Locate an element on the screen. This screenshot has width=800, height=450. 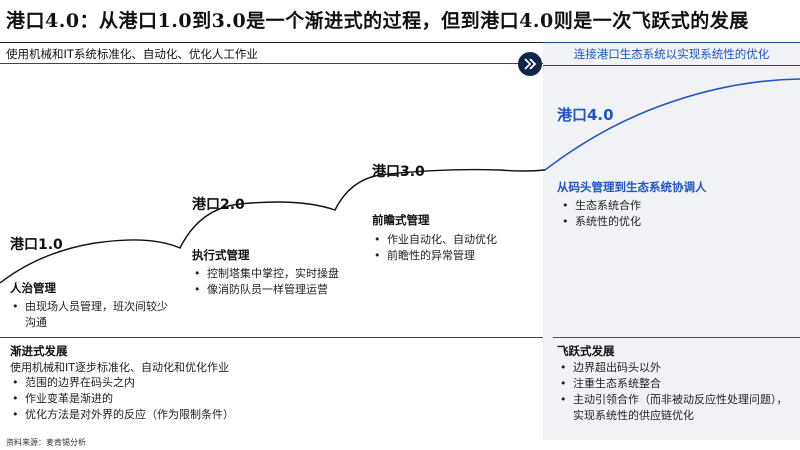
port-3-label: 港口3.0 is located at coordinates (398, 172).